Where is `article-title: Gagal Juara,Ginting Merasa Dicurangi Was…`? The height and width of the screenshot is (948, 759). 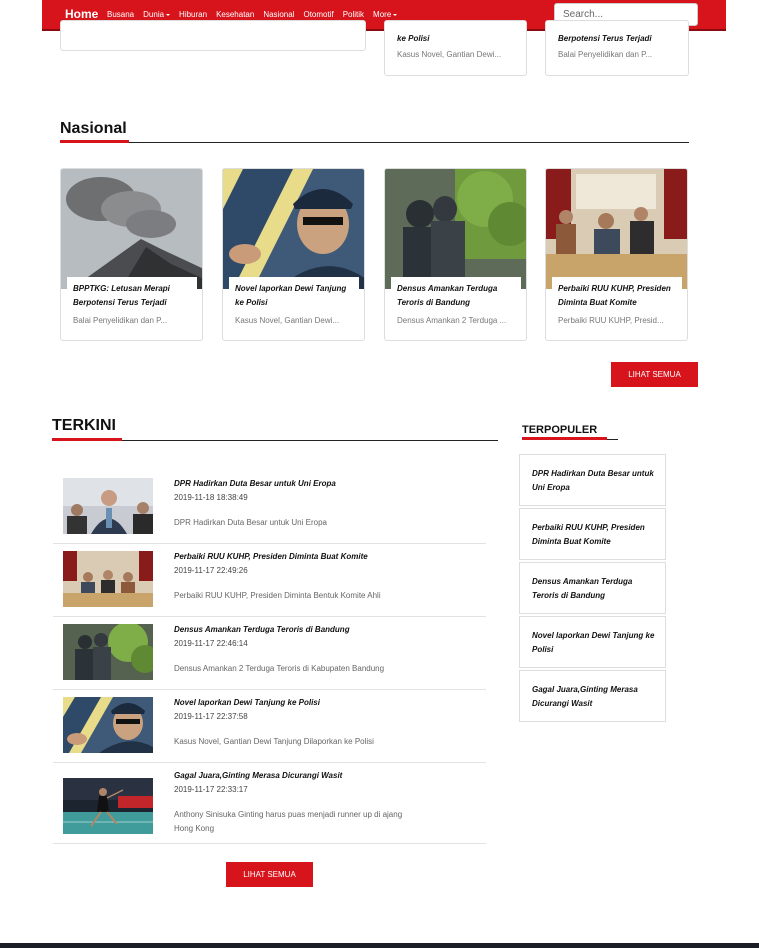
article-title: Gagal Juara,Ginting Merasa Dicurangi Was… is located at coordinates (258, 775).